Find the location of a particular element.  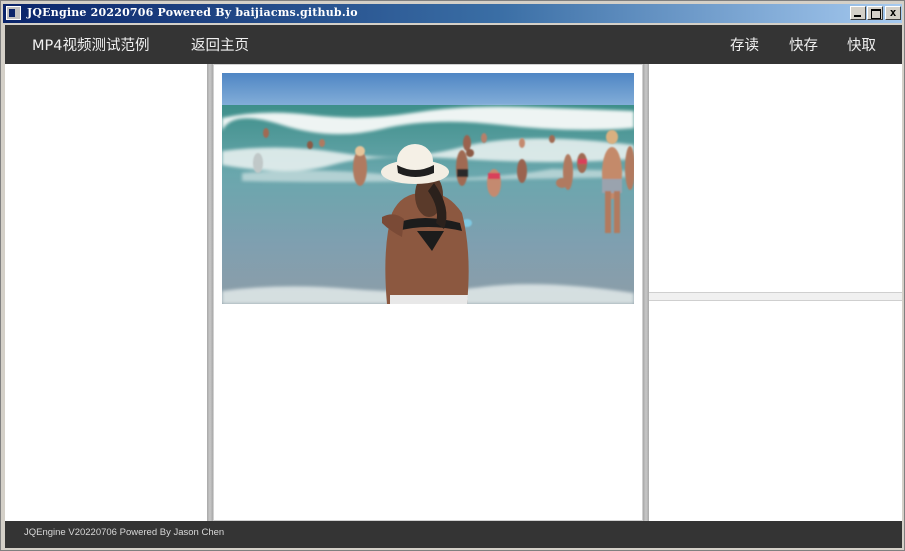

nav-save-load-button: 存读 is located at coordinates (744, 44).